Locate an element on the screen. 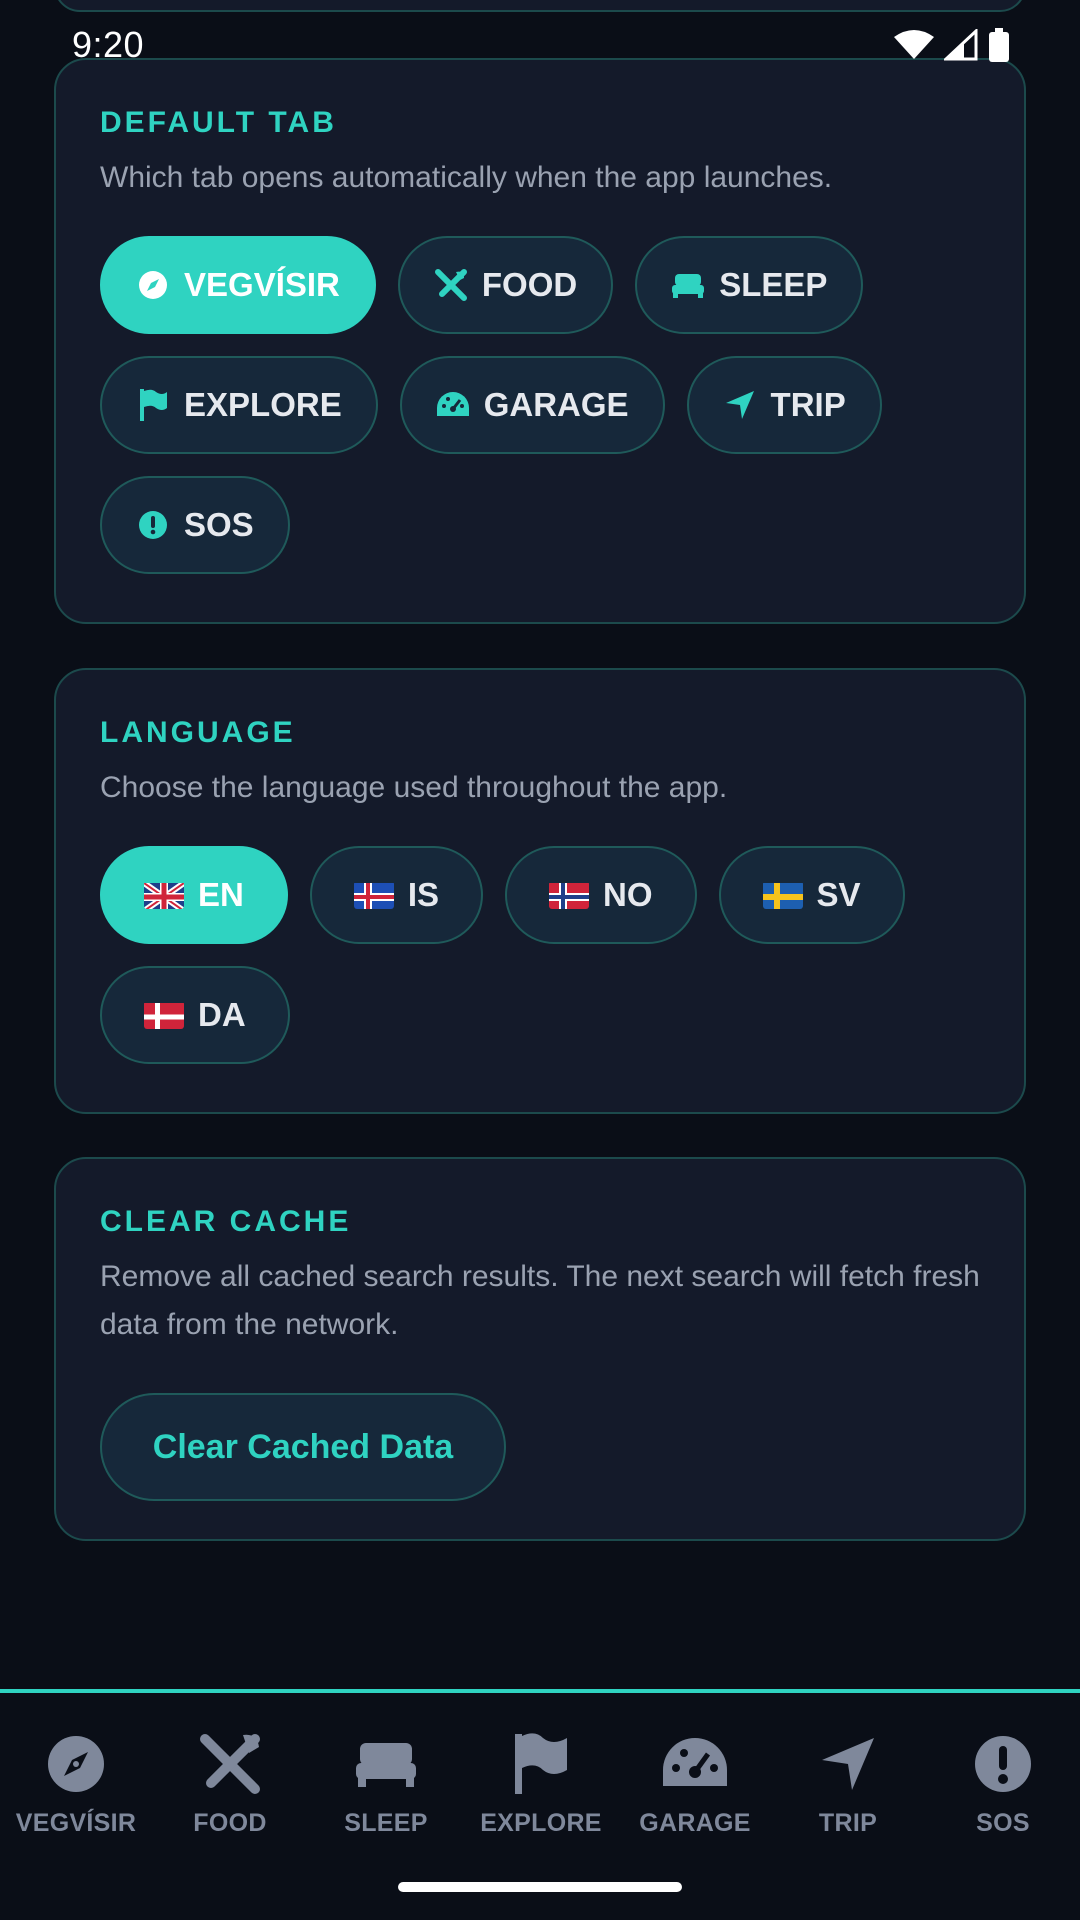 This screenshot has height=1920, width=1080. nav-item-sos: SOS is located at coordinates (1003, 1783).